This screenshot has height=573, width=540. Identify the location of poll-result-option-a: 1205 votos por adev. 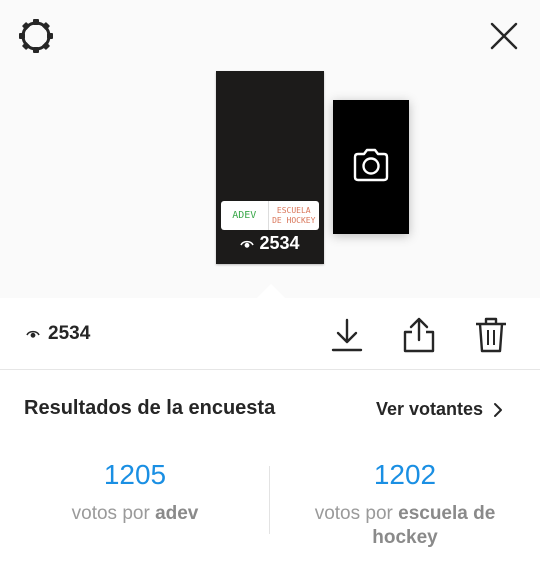
(135, 492).